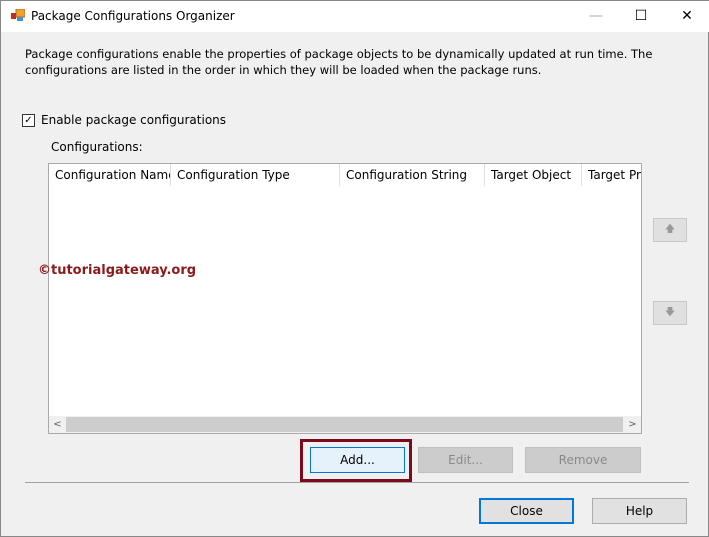 This screenshot has height=537, width=709. I want to click on close-button: Close, so click(526, 511).